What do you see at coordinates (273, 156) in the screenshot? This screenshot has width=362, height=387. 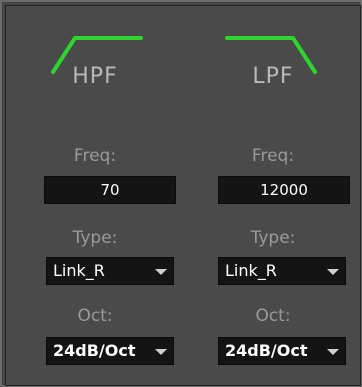 I see `lpf-freq-label: Freq:` at bounding box center [273, 156].